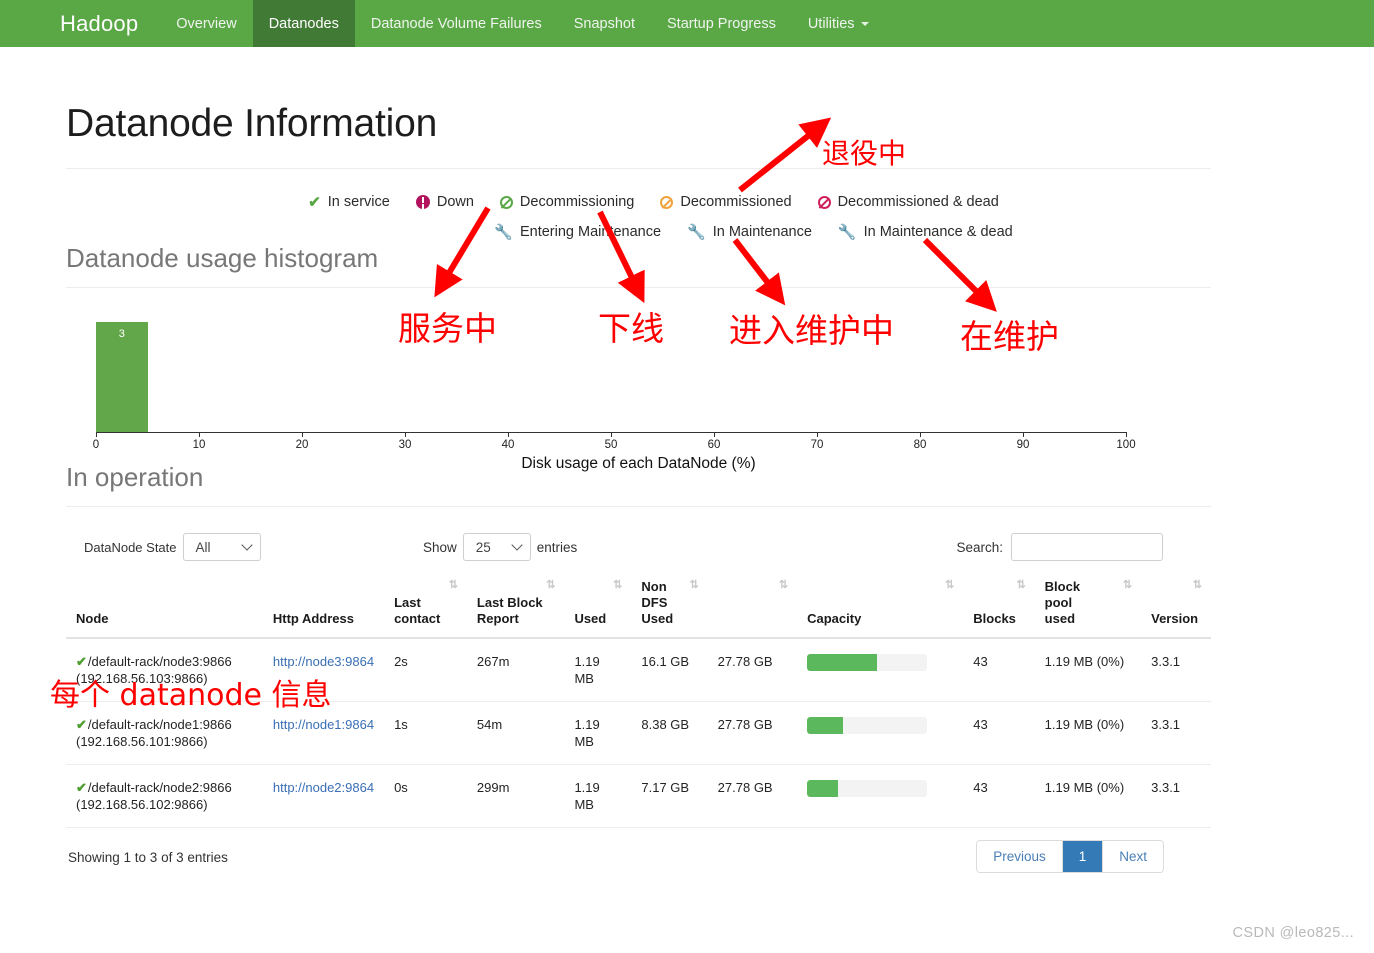 This screenshot has height=953, width=1374. Describe the element at coordinates (302, 445) in the screenshot. I see `x-axis-tick-label: 20` at that location.